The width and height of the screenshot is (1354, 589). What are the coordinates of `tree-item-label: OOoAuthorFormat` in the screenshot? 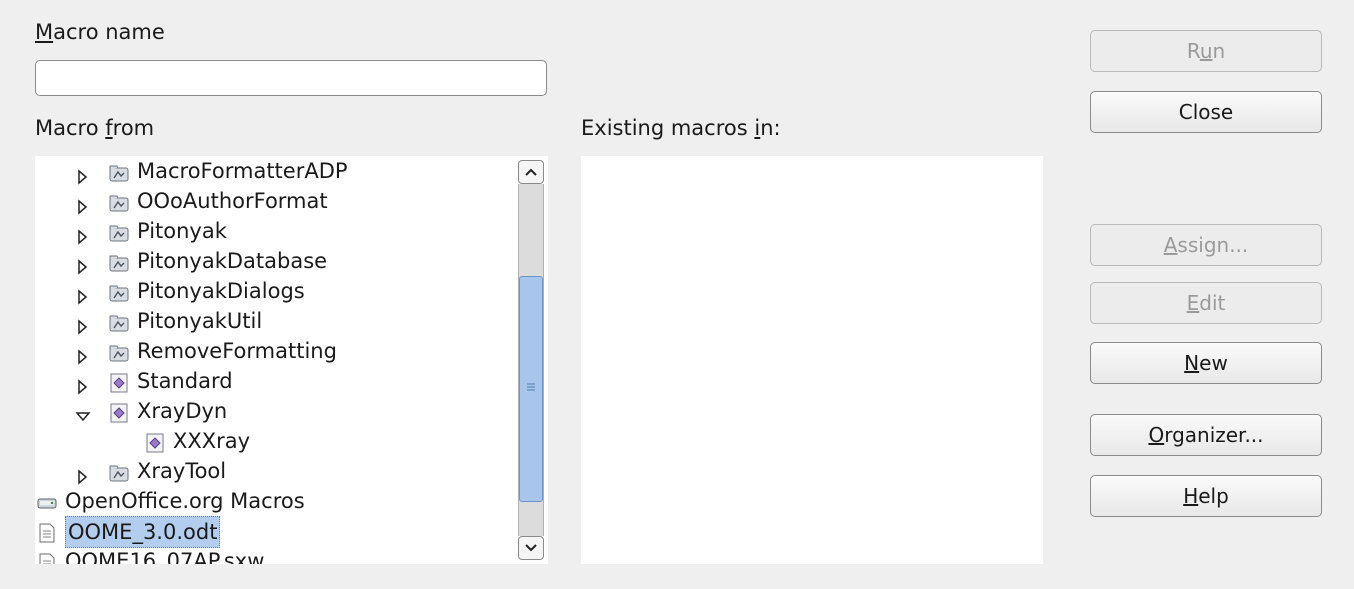 It's located at (232, 201).